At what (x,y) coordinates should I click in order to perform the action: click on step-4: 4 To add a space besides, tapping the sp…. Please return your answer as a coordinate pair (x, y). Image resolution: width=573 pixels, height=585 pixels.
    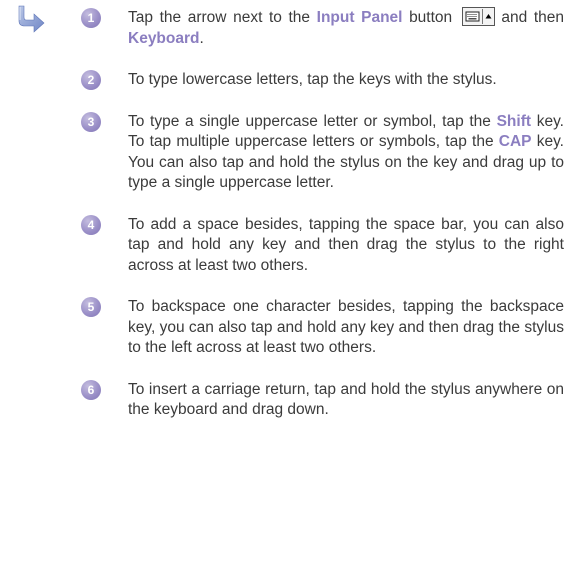
    Looking at the image, I should click on (322, 245).